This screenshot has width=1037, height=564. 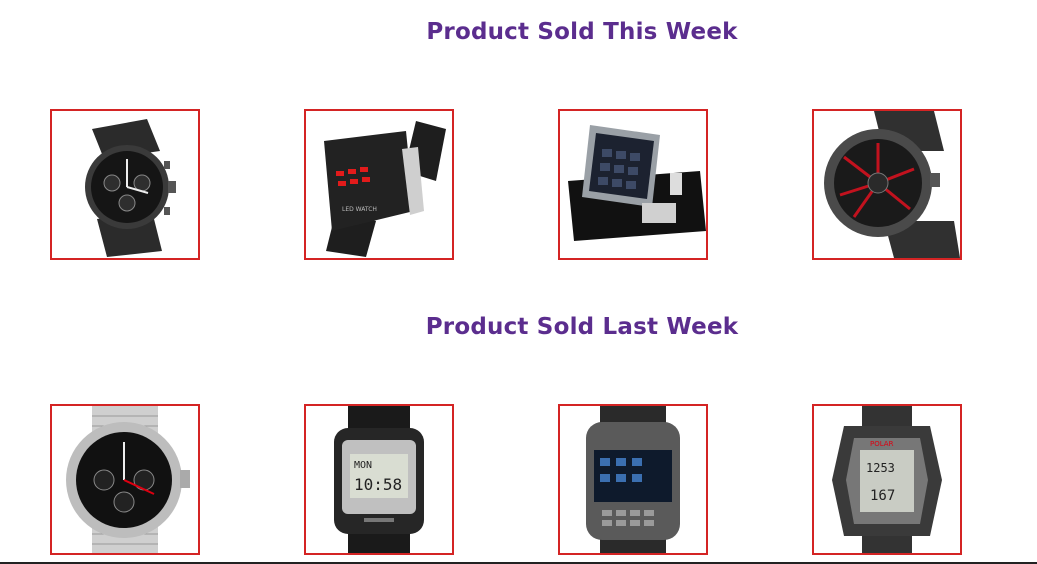 I want to click on product-card-last-week-4: POLAR 1253 167, so click(x=887, y=479).